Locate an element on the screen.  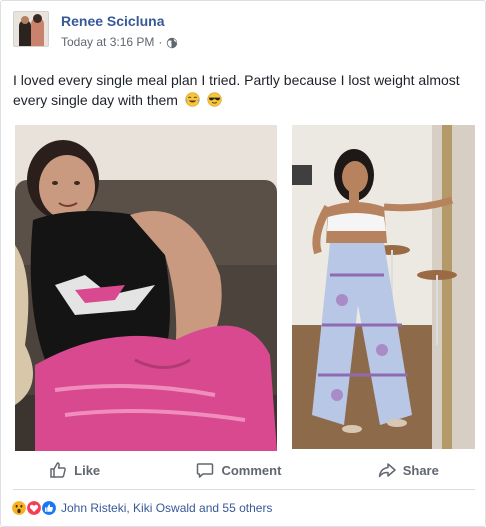
share-icon is located at coordinates (387, 470).